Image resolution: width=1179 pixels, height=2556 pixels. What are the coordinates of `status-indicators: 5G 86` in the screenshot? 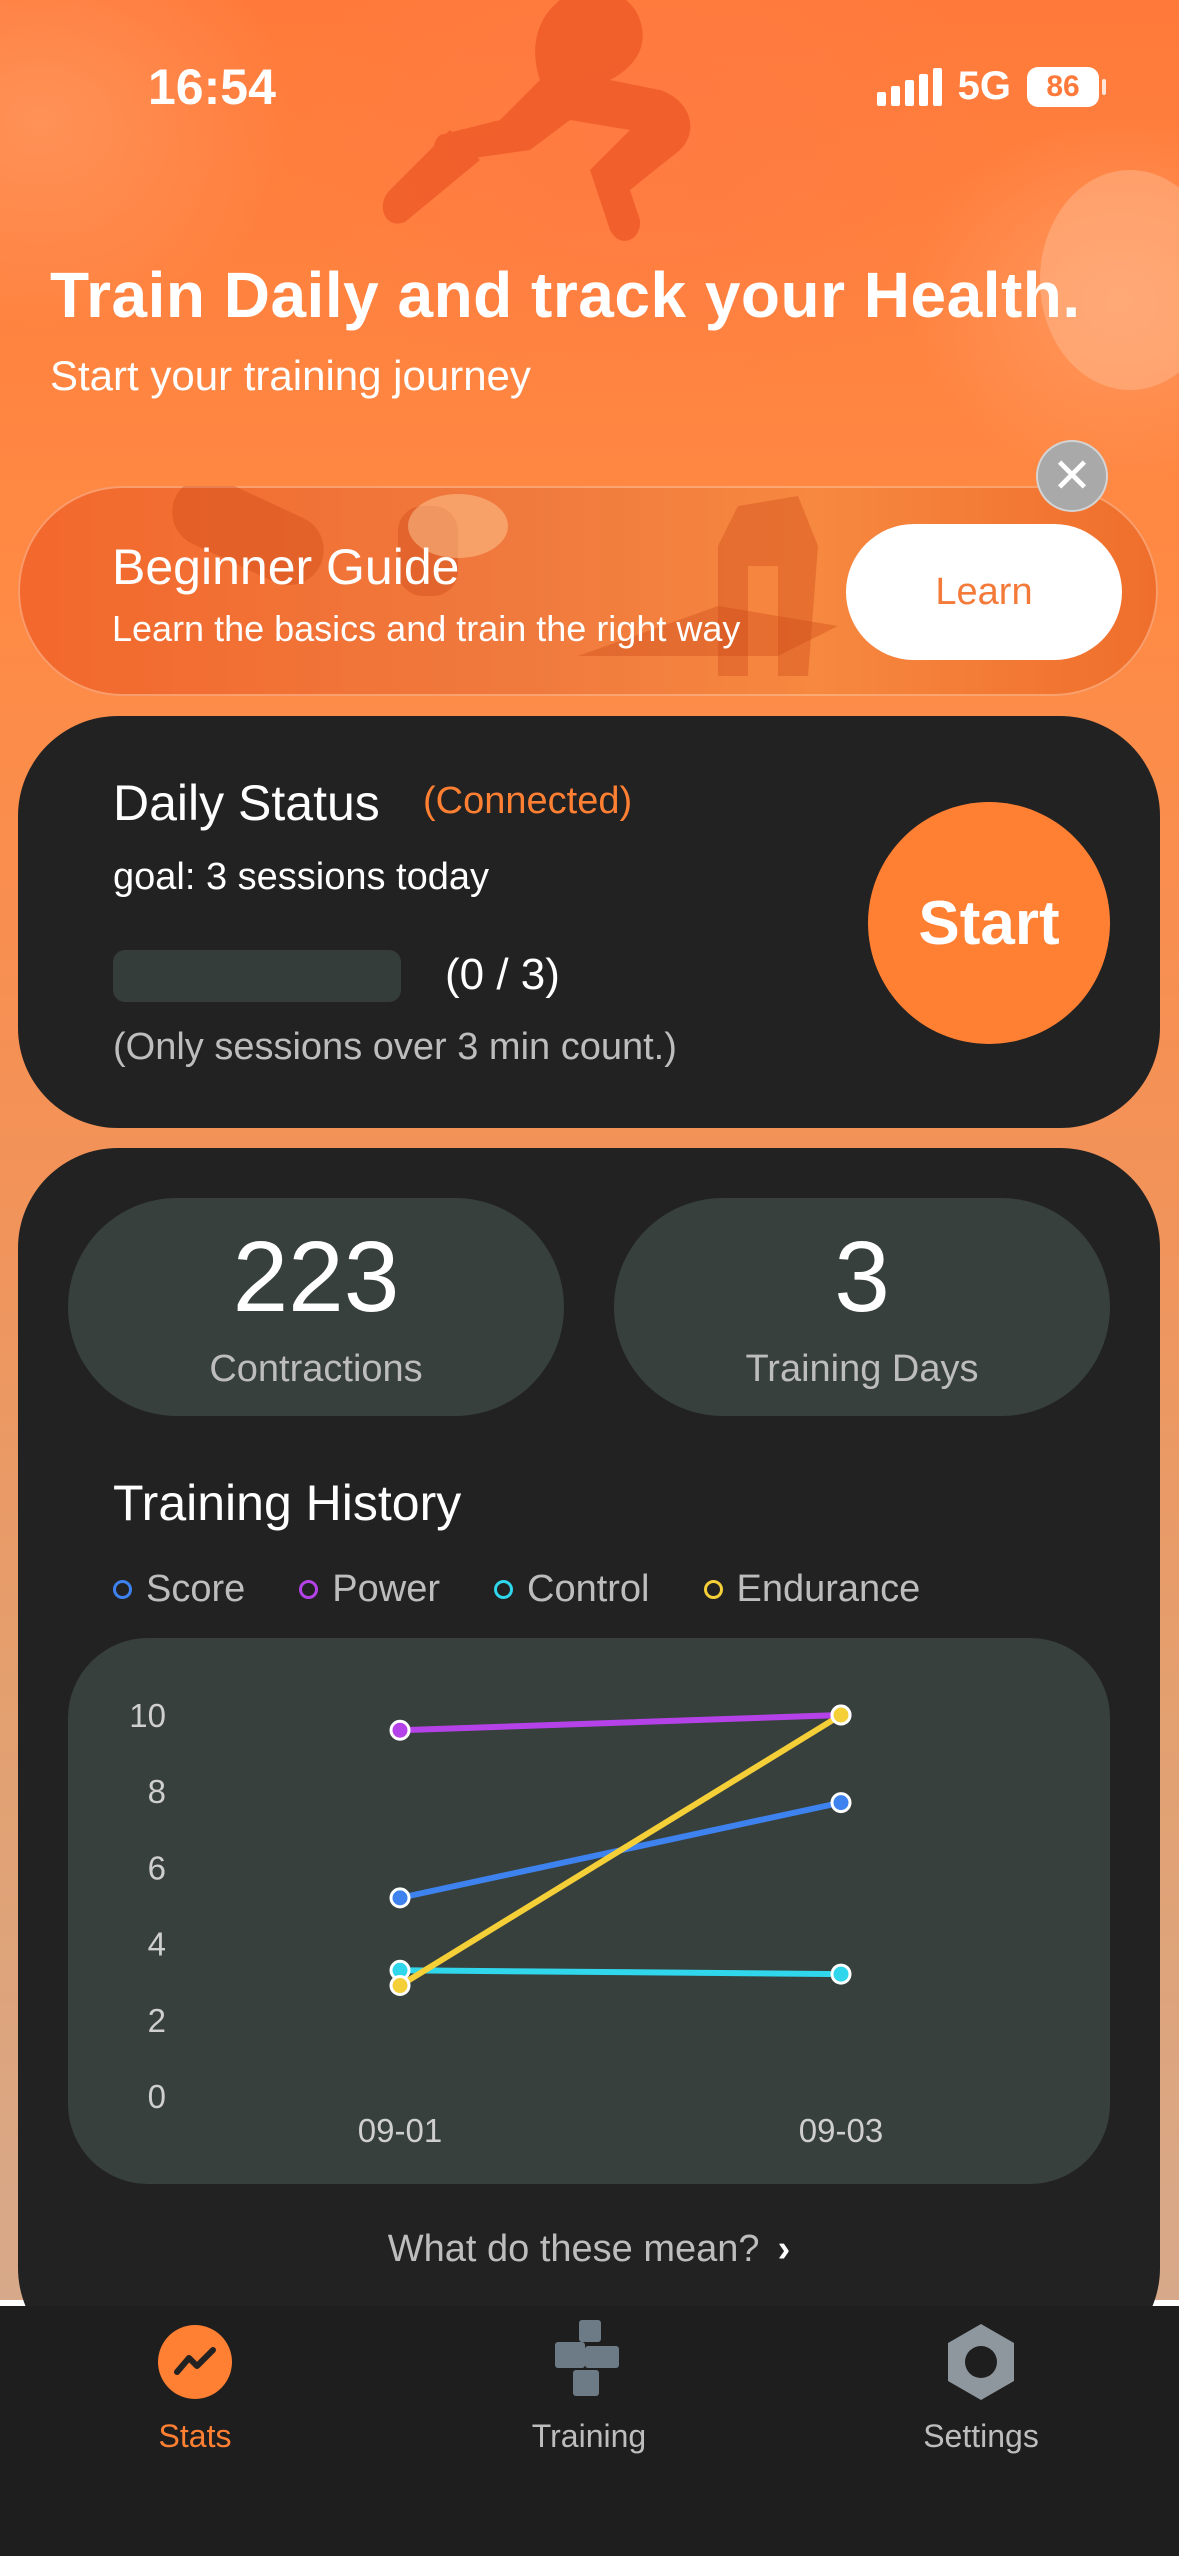 It's located at (991, 86).